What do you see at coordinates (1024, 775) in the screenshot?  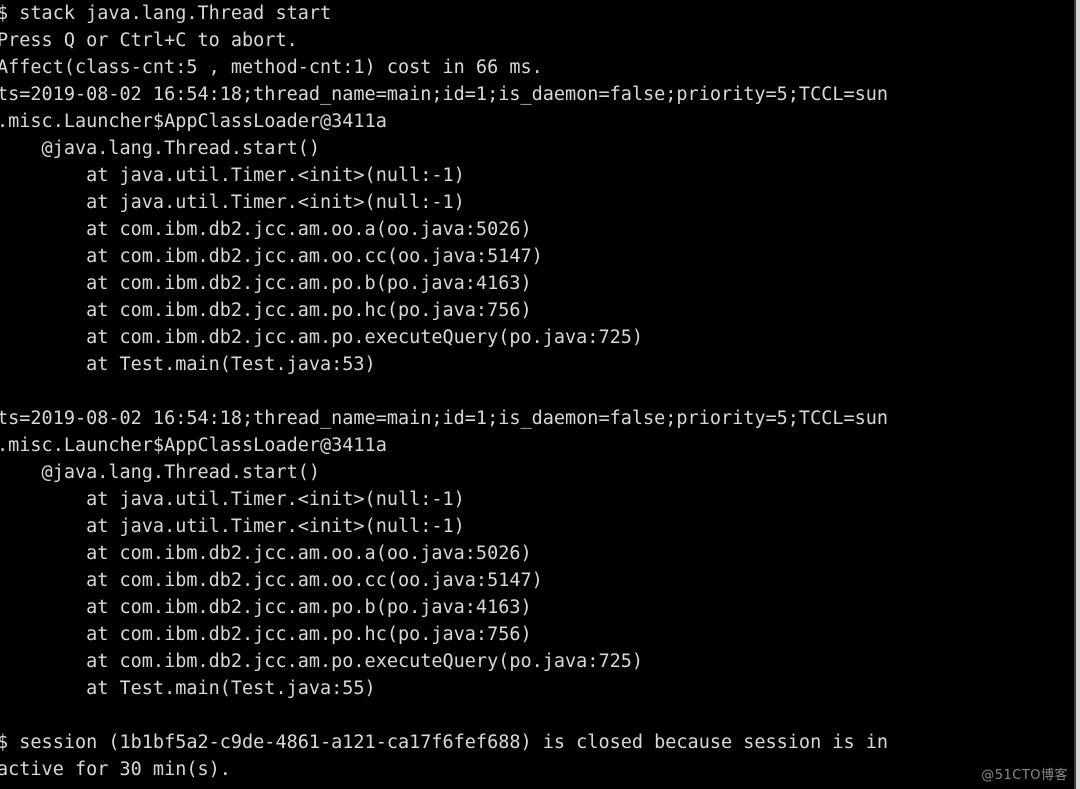 I see `watermark: @51CTO博客` at bounding box center [1024, 775].